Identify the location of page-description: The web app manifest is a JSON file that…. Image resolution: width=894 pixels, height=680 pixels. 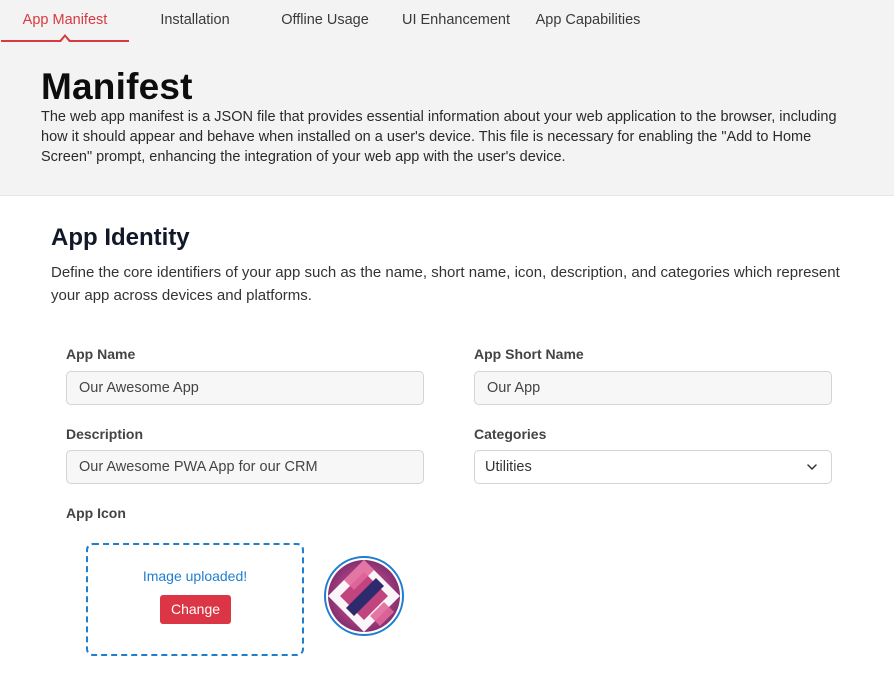
(439, 137).